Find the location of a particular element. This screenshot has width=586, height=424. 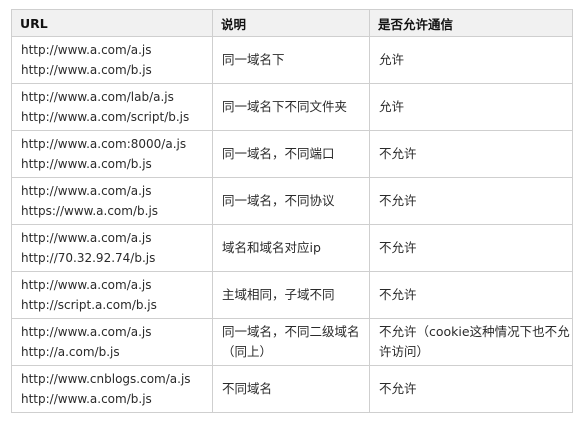

header-row: URL 说明 是否允许通信 is located at coordinates (292, 23).